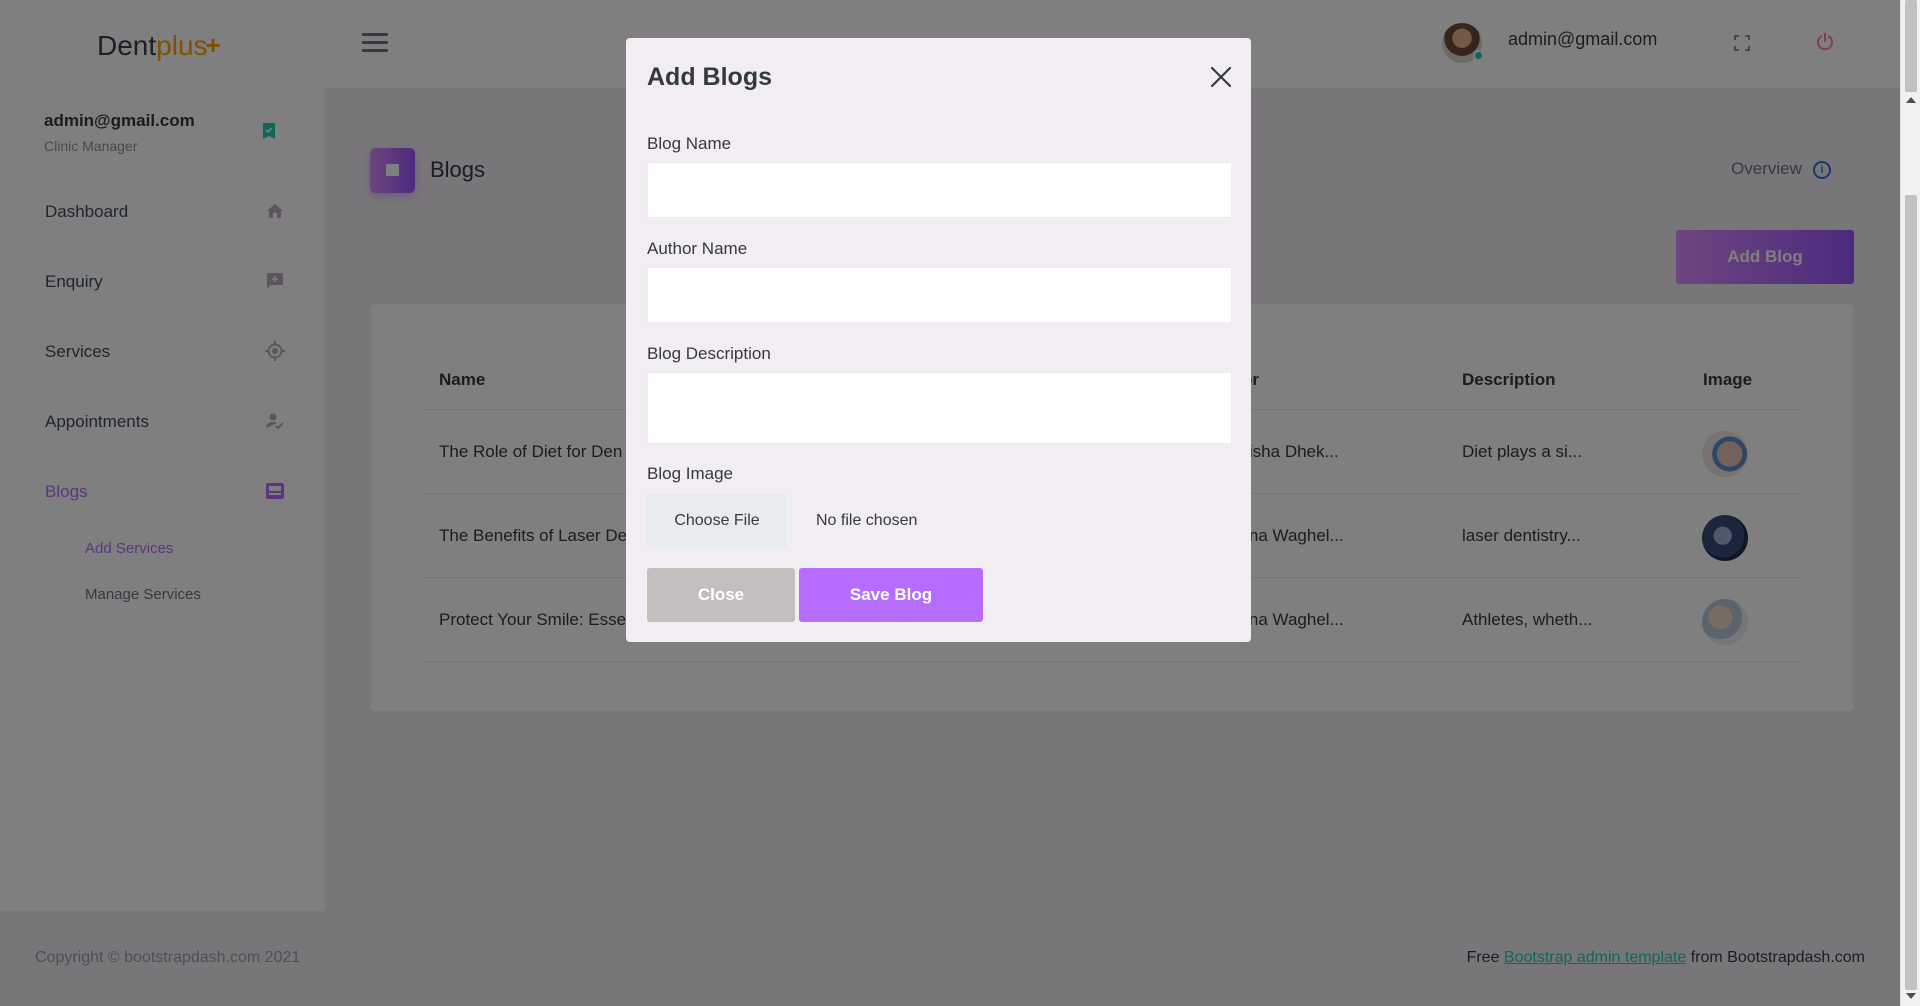 The height and width of the screenshot is (1006, 1920). Describe the element at coordinates (1911, 46) in the screenshot. I see `scrollbar-thumb` at that location.